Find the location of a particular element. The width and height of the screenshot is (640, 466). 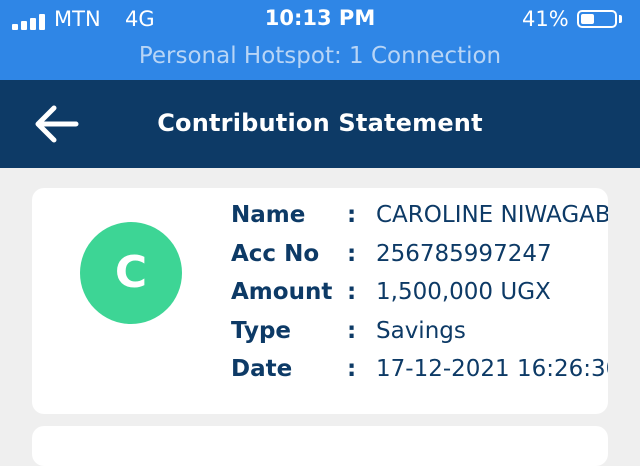

page-title: Contribution Statement is located at coordinates (320, 123).